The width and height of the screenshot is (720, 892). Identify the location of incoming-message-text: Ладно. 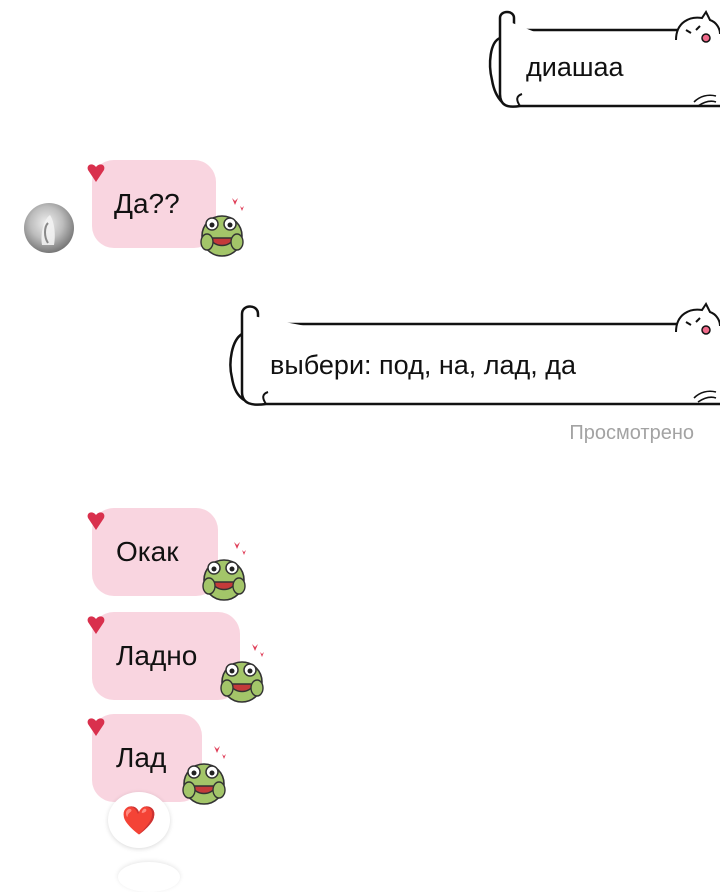
(157, 655).